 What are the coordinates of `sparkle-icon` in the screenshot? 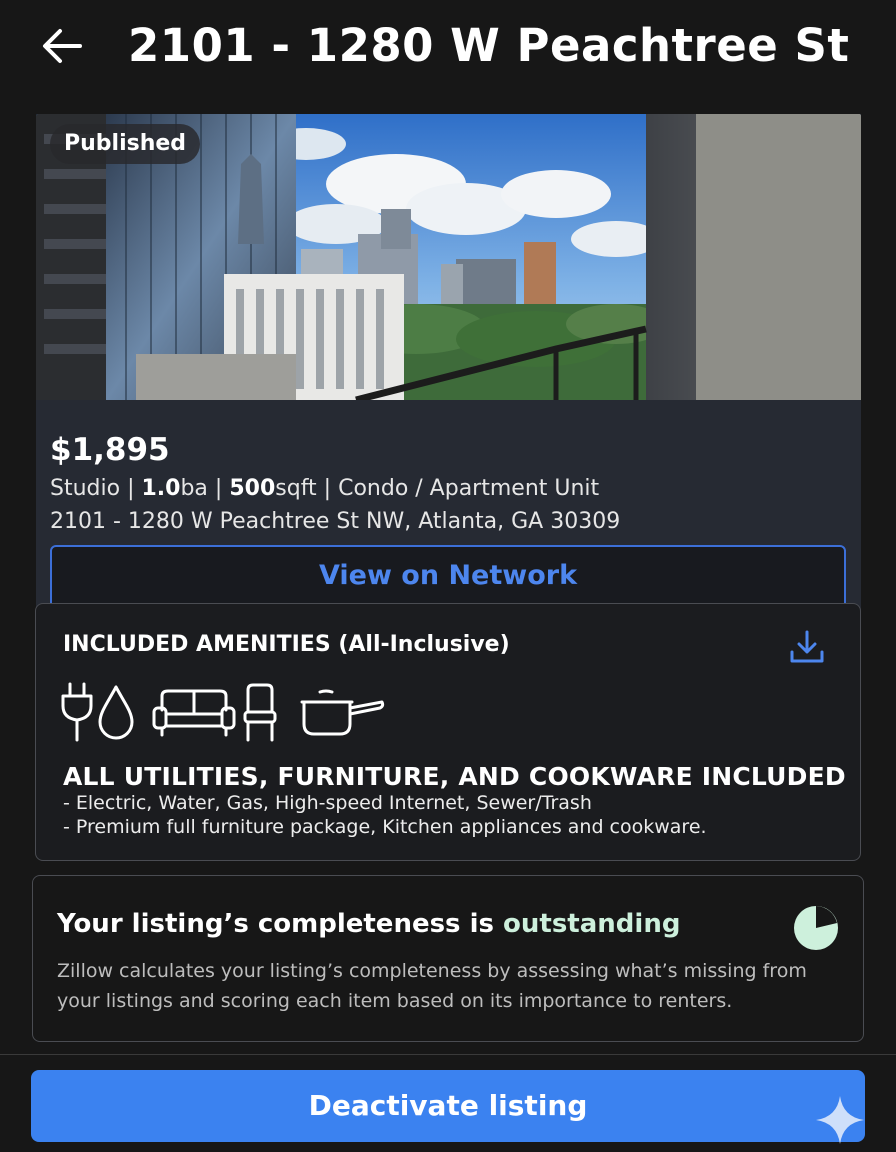 It's located at (840, 1120).